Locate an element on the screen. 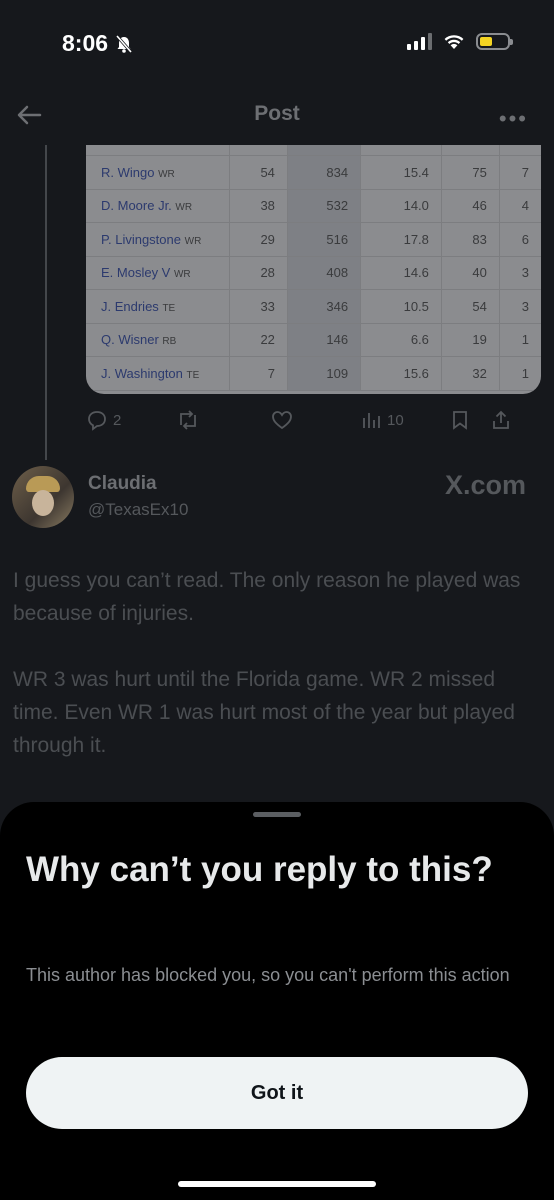 The height and width of the screenshot is (1200, 554). share-button is located at coordinates (505, 420).